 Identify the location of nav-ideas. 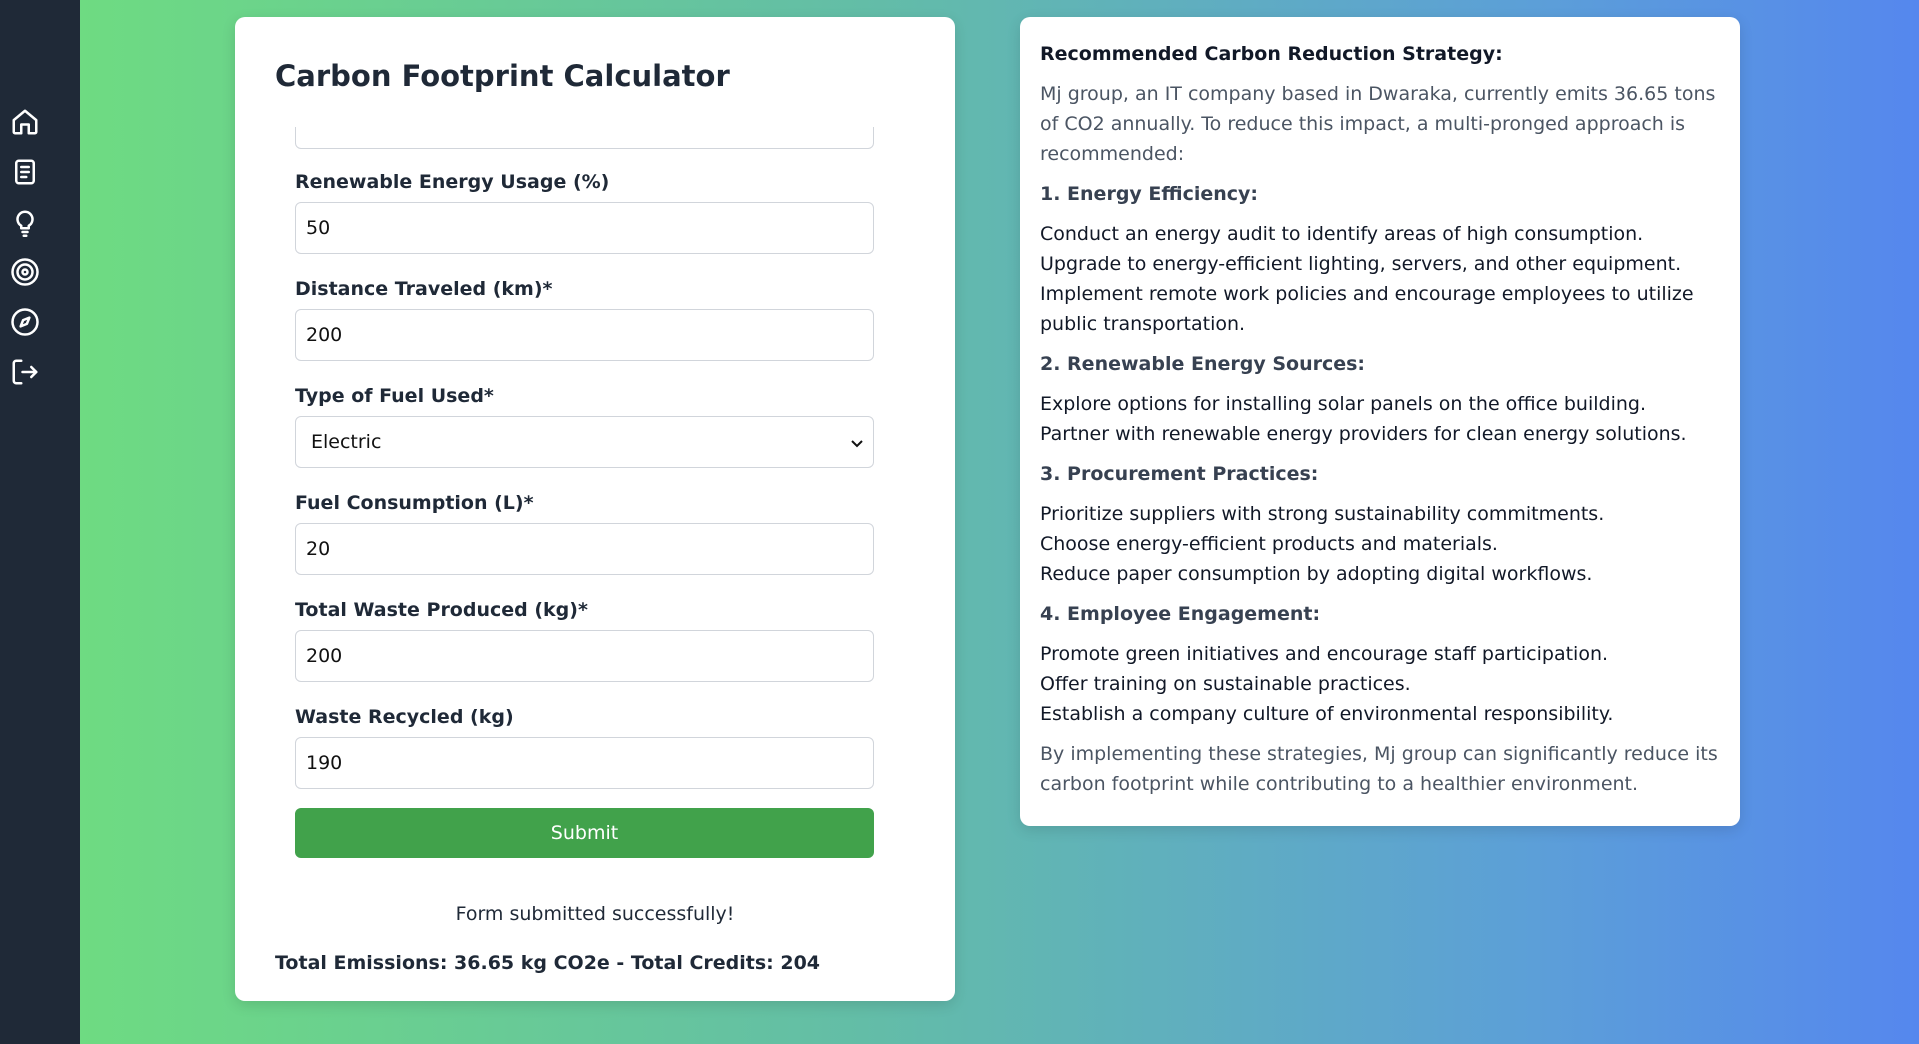
(25, 222).